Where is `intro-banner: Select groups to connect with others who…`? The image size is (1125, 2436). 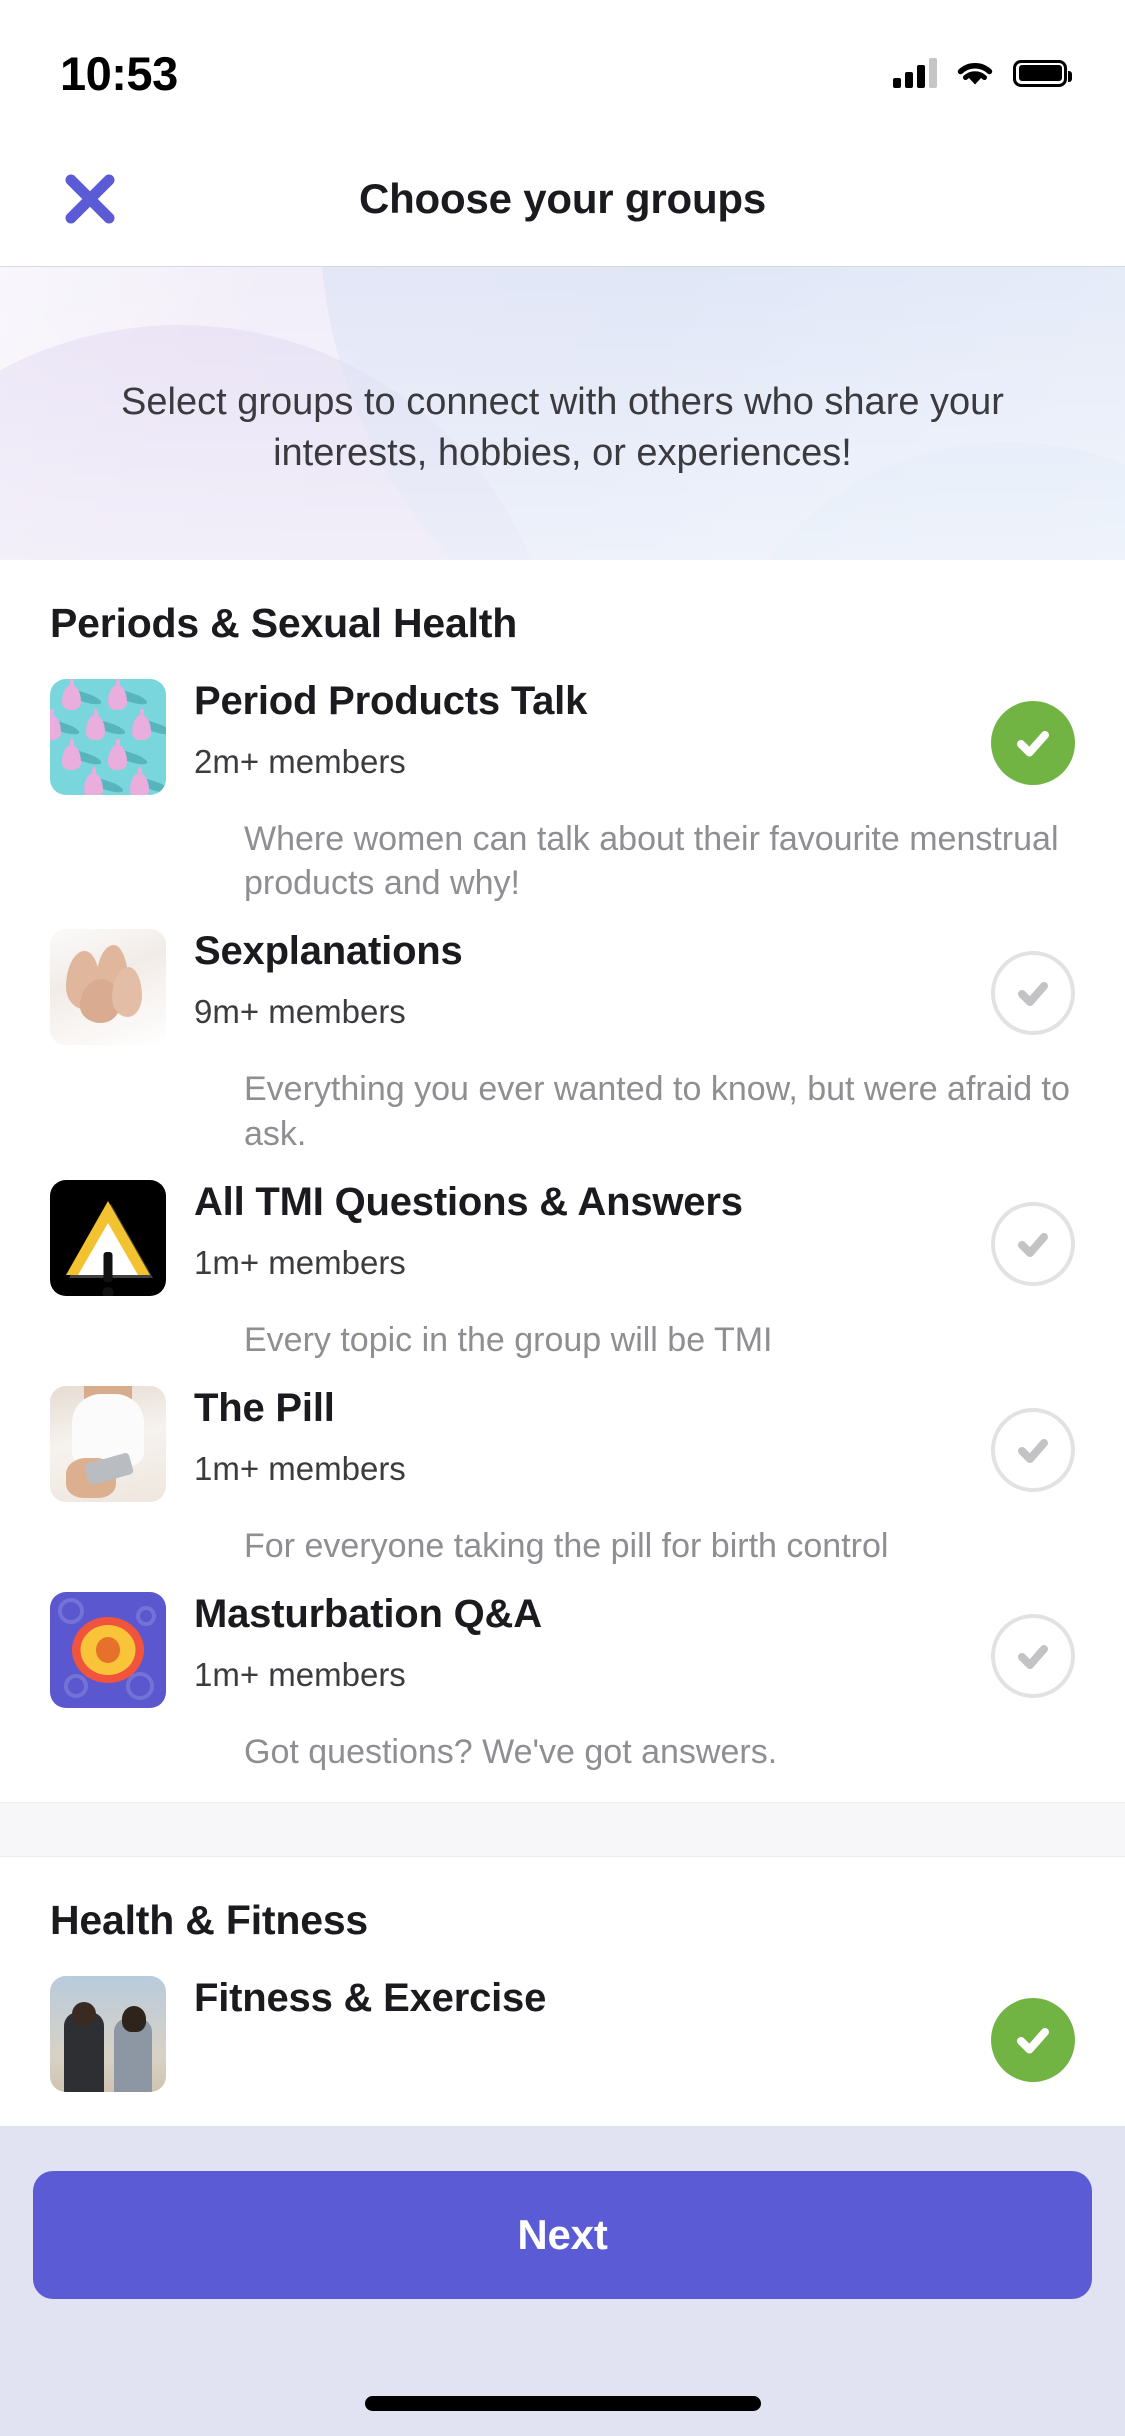 intro-banner: Select groups to connect with others who… is located at coordinates (562, 413).